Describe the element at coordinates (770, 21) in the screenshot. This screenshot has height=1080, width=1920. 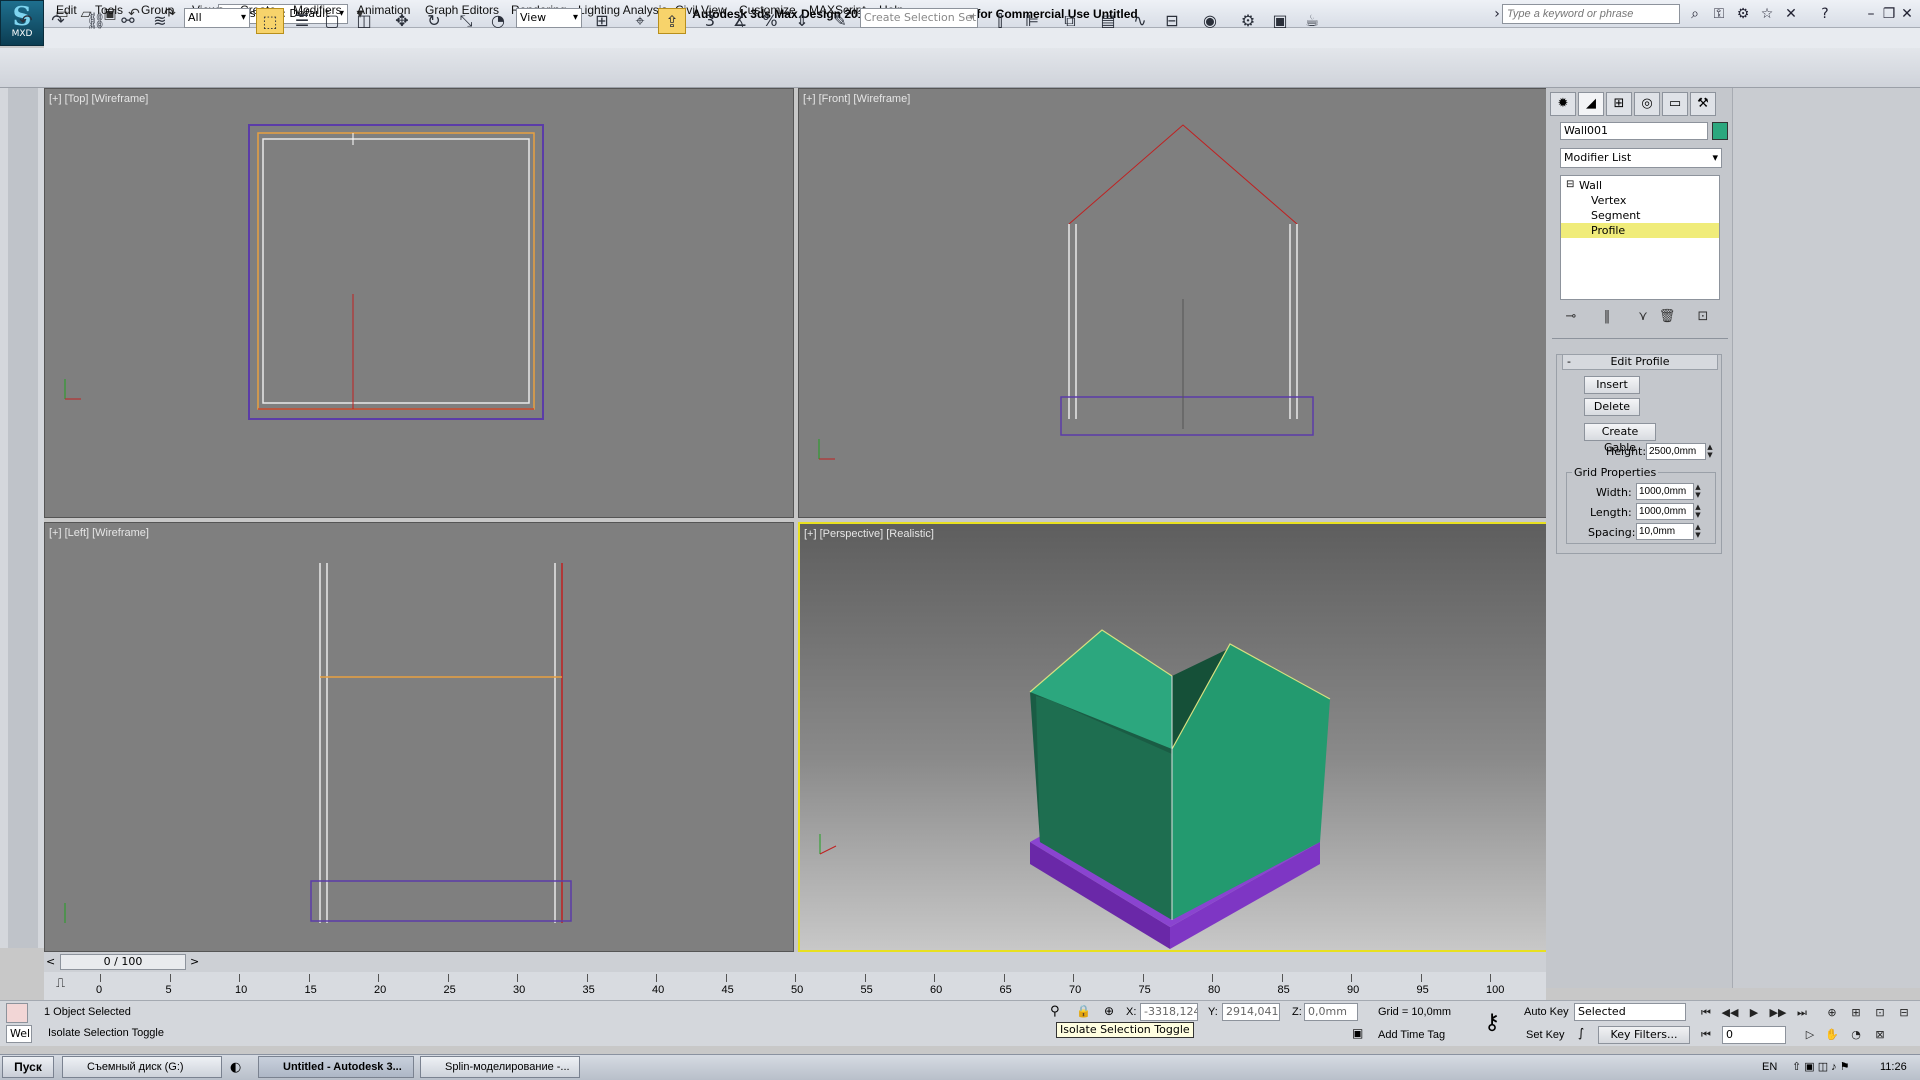
I see `percent-snap-icon: %` at that location.